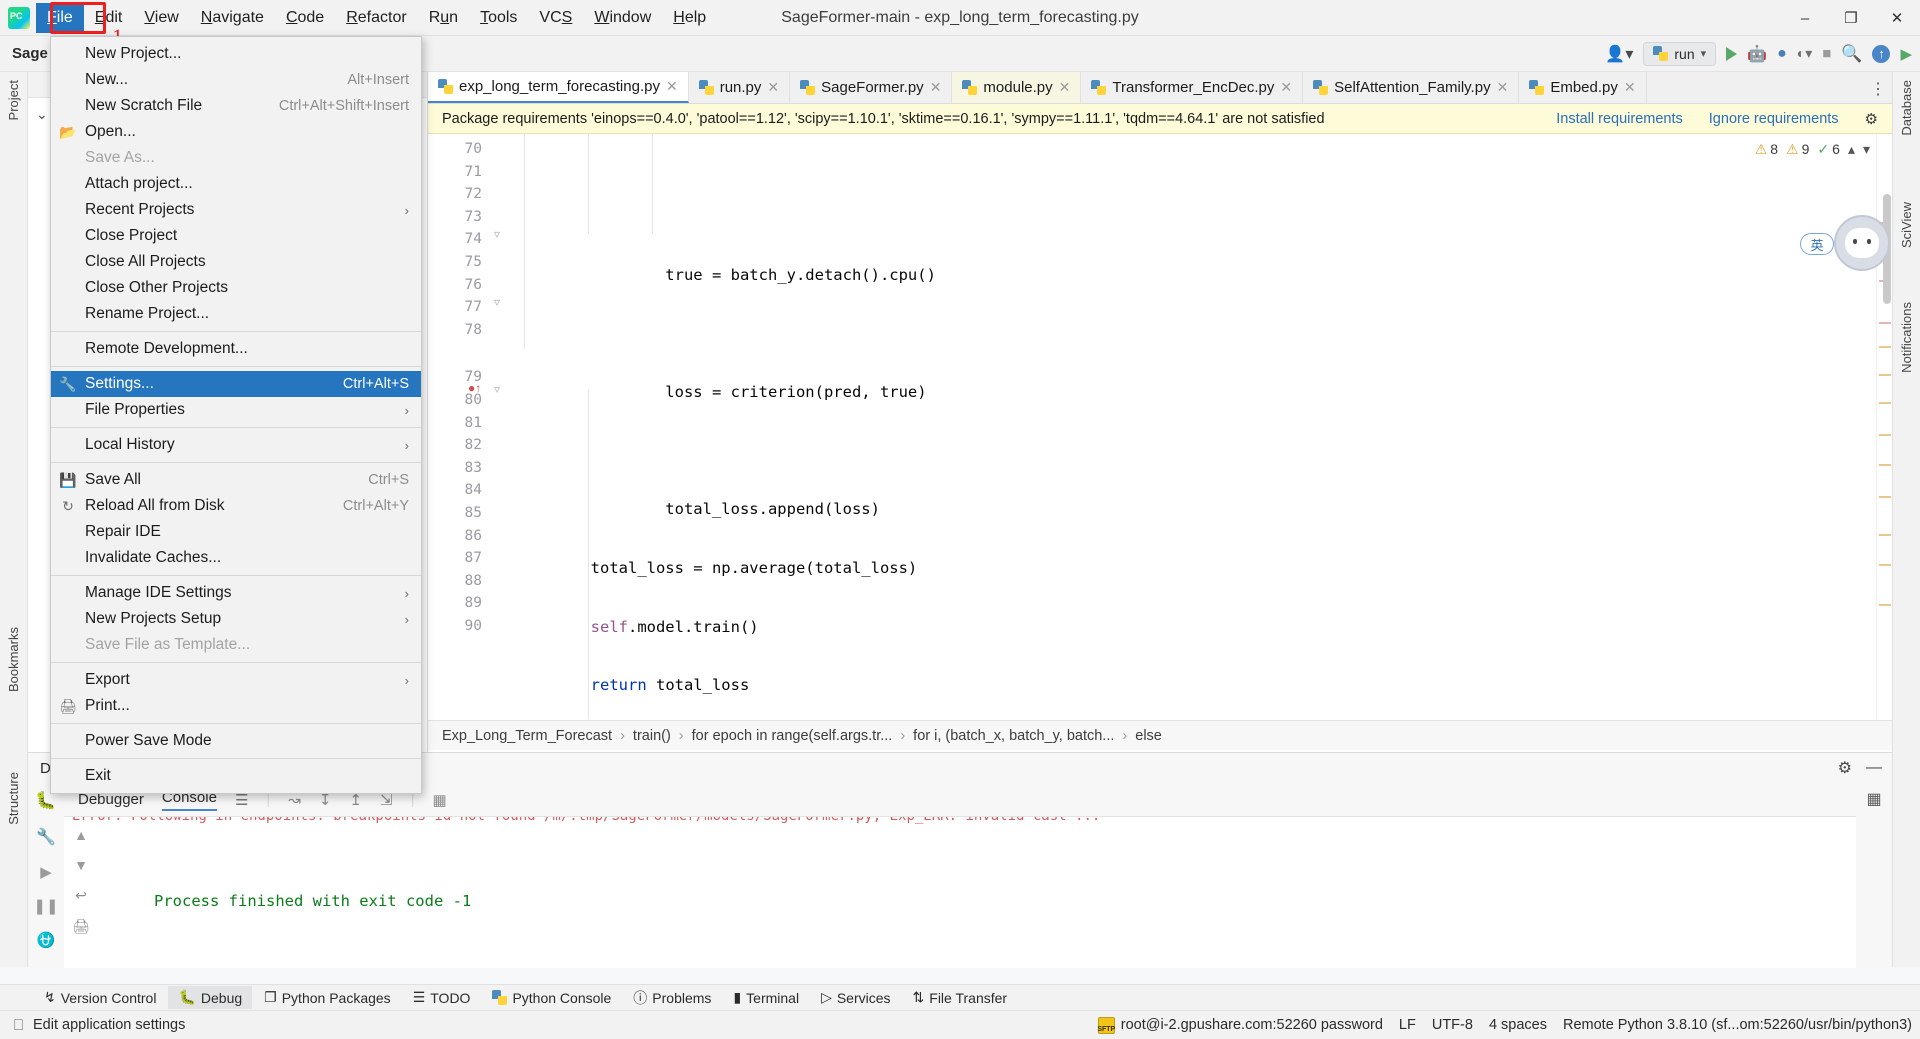 The image size is (1920, 1039). I want to click on tool-tab-file-transfer: ⇅ File Transfer, so click(960, 997).